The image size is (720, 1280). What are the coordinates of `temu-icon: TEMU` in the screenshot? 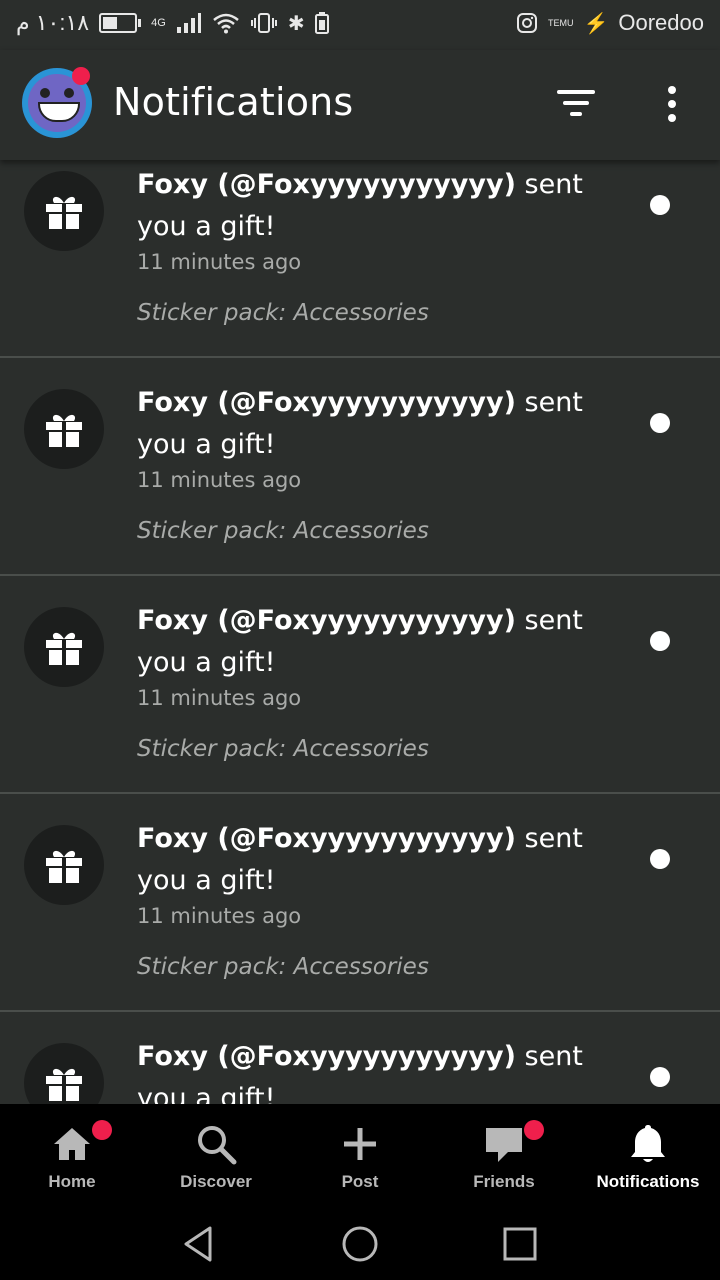 It's located at (560, 22).